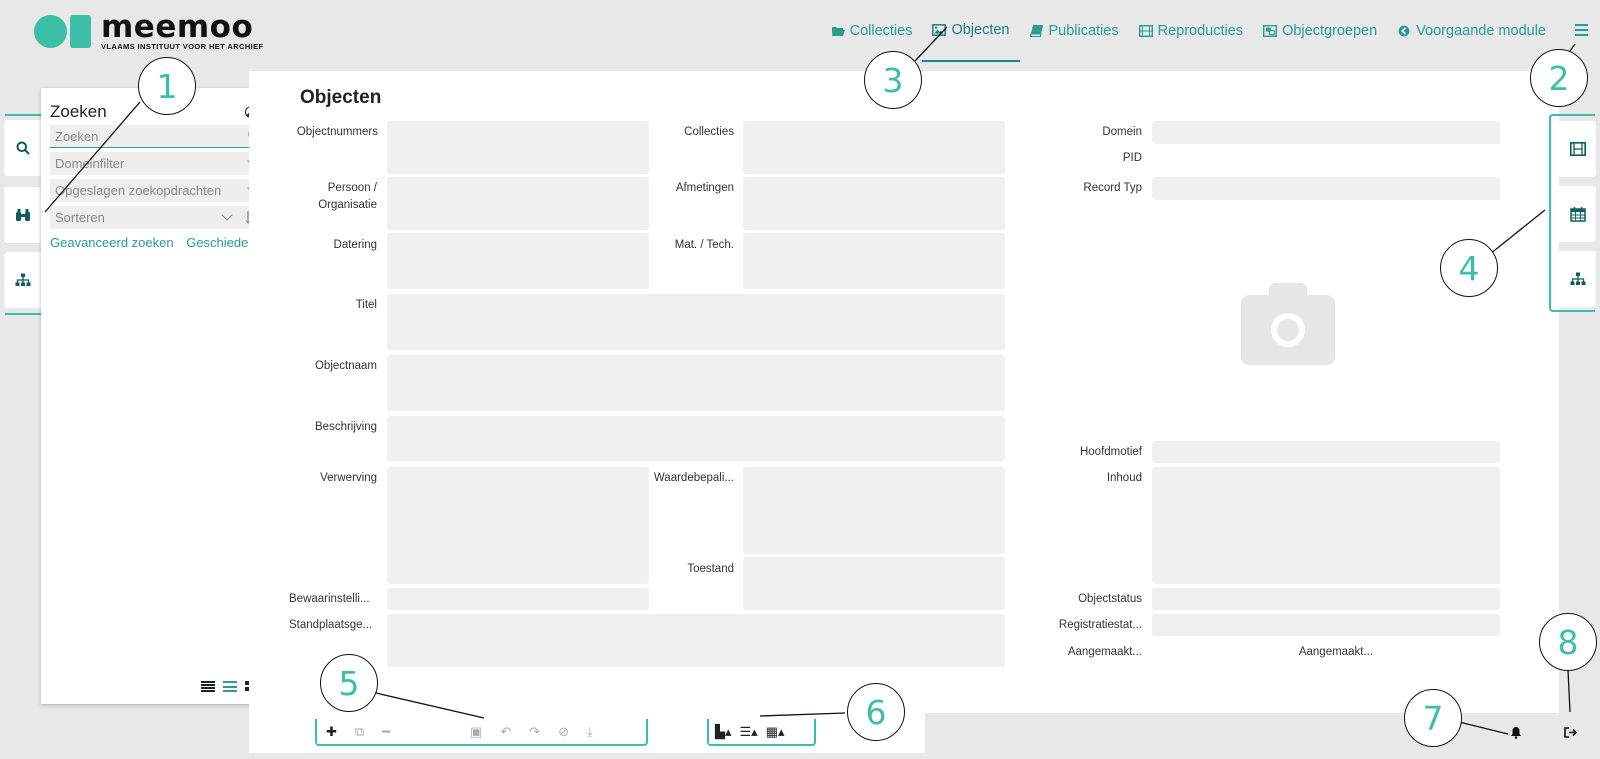  I want to click on callout-3: 3, so click(893, 80).